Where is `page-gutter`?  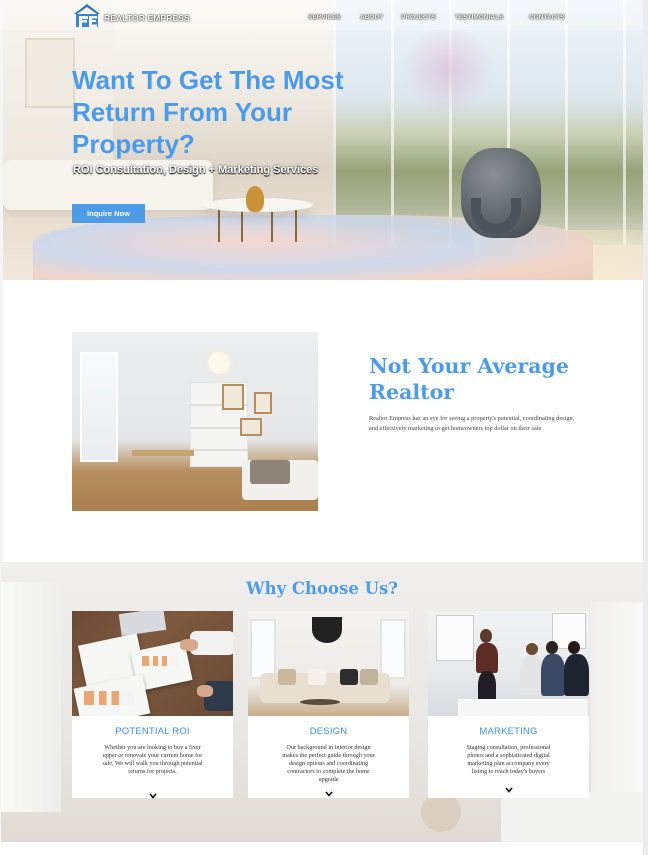 page-gutter is located at coordinates (645, 427).